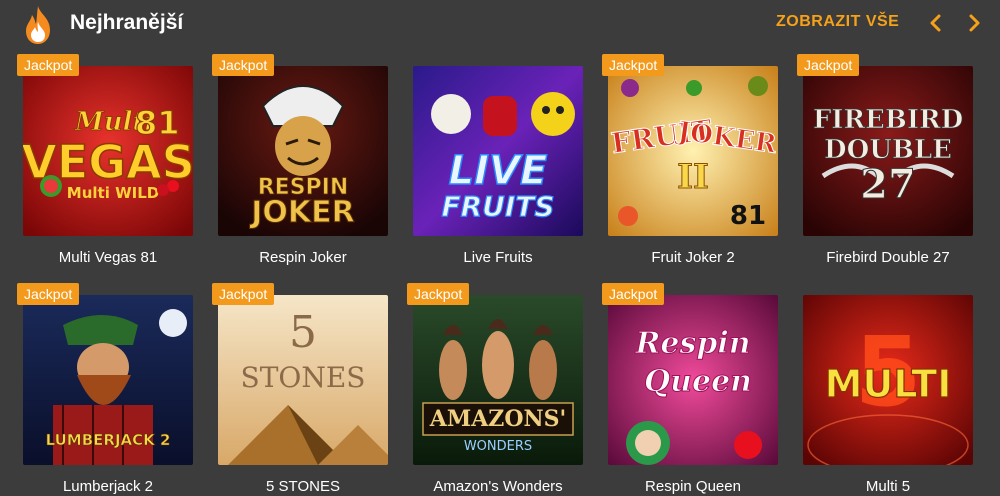 This screenshot has width=1000, height=496. Describe the element at coordinates (108, 486) in the screenshot. I see `game-title: Lumberjack 2` at that location.